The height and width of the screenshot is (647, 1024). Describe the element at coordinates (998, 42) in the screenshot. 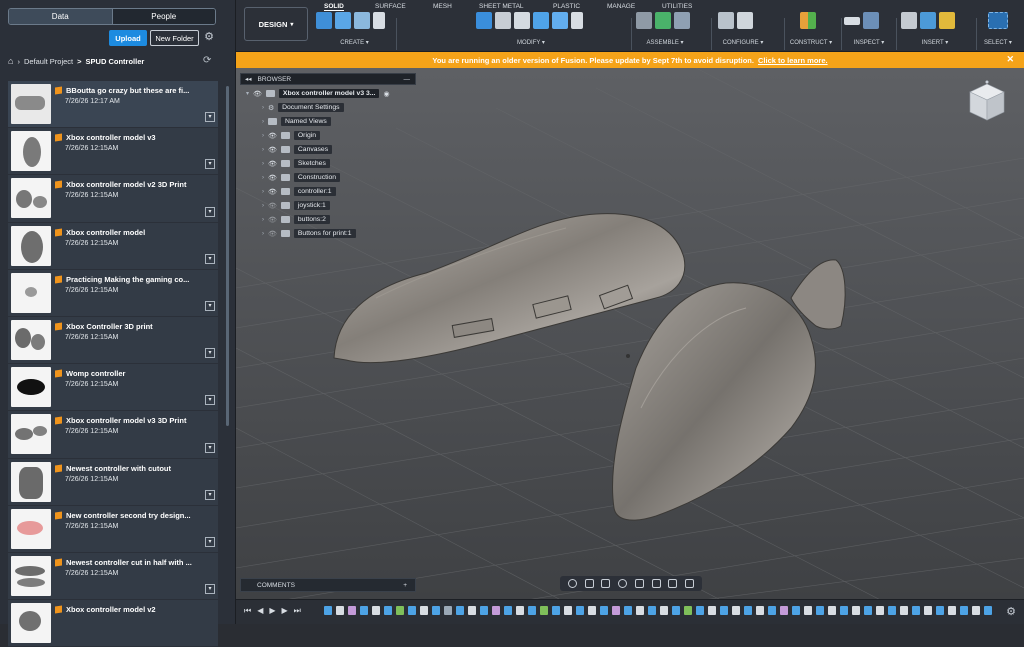

I see `select-menu: SELECT ▾` at that location.